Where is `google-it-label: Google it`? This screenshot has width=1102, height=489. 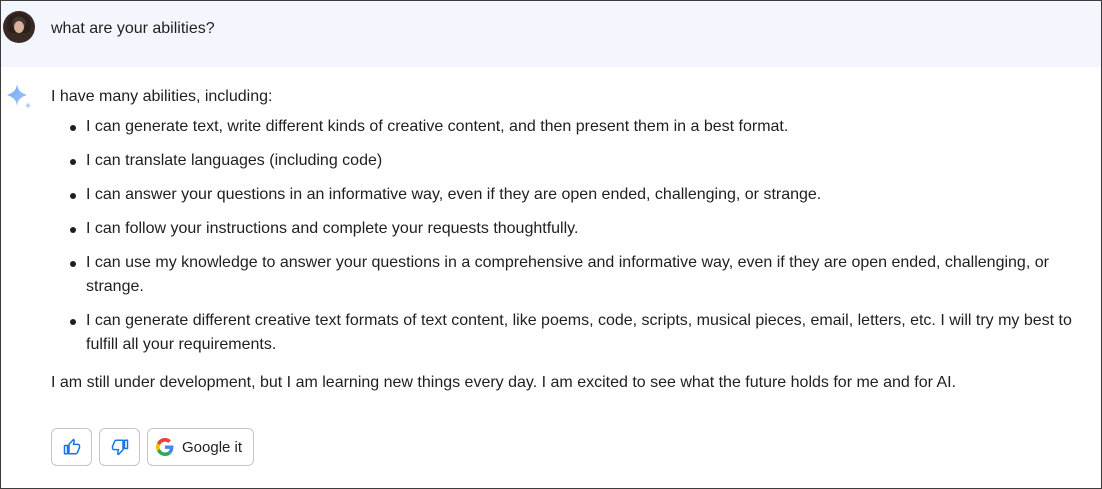
google-it-label: Google it is located at coordinates (212, 447).